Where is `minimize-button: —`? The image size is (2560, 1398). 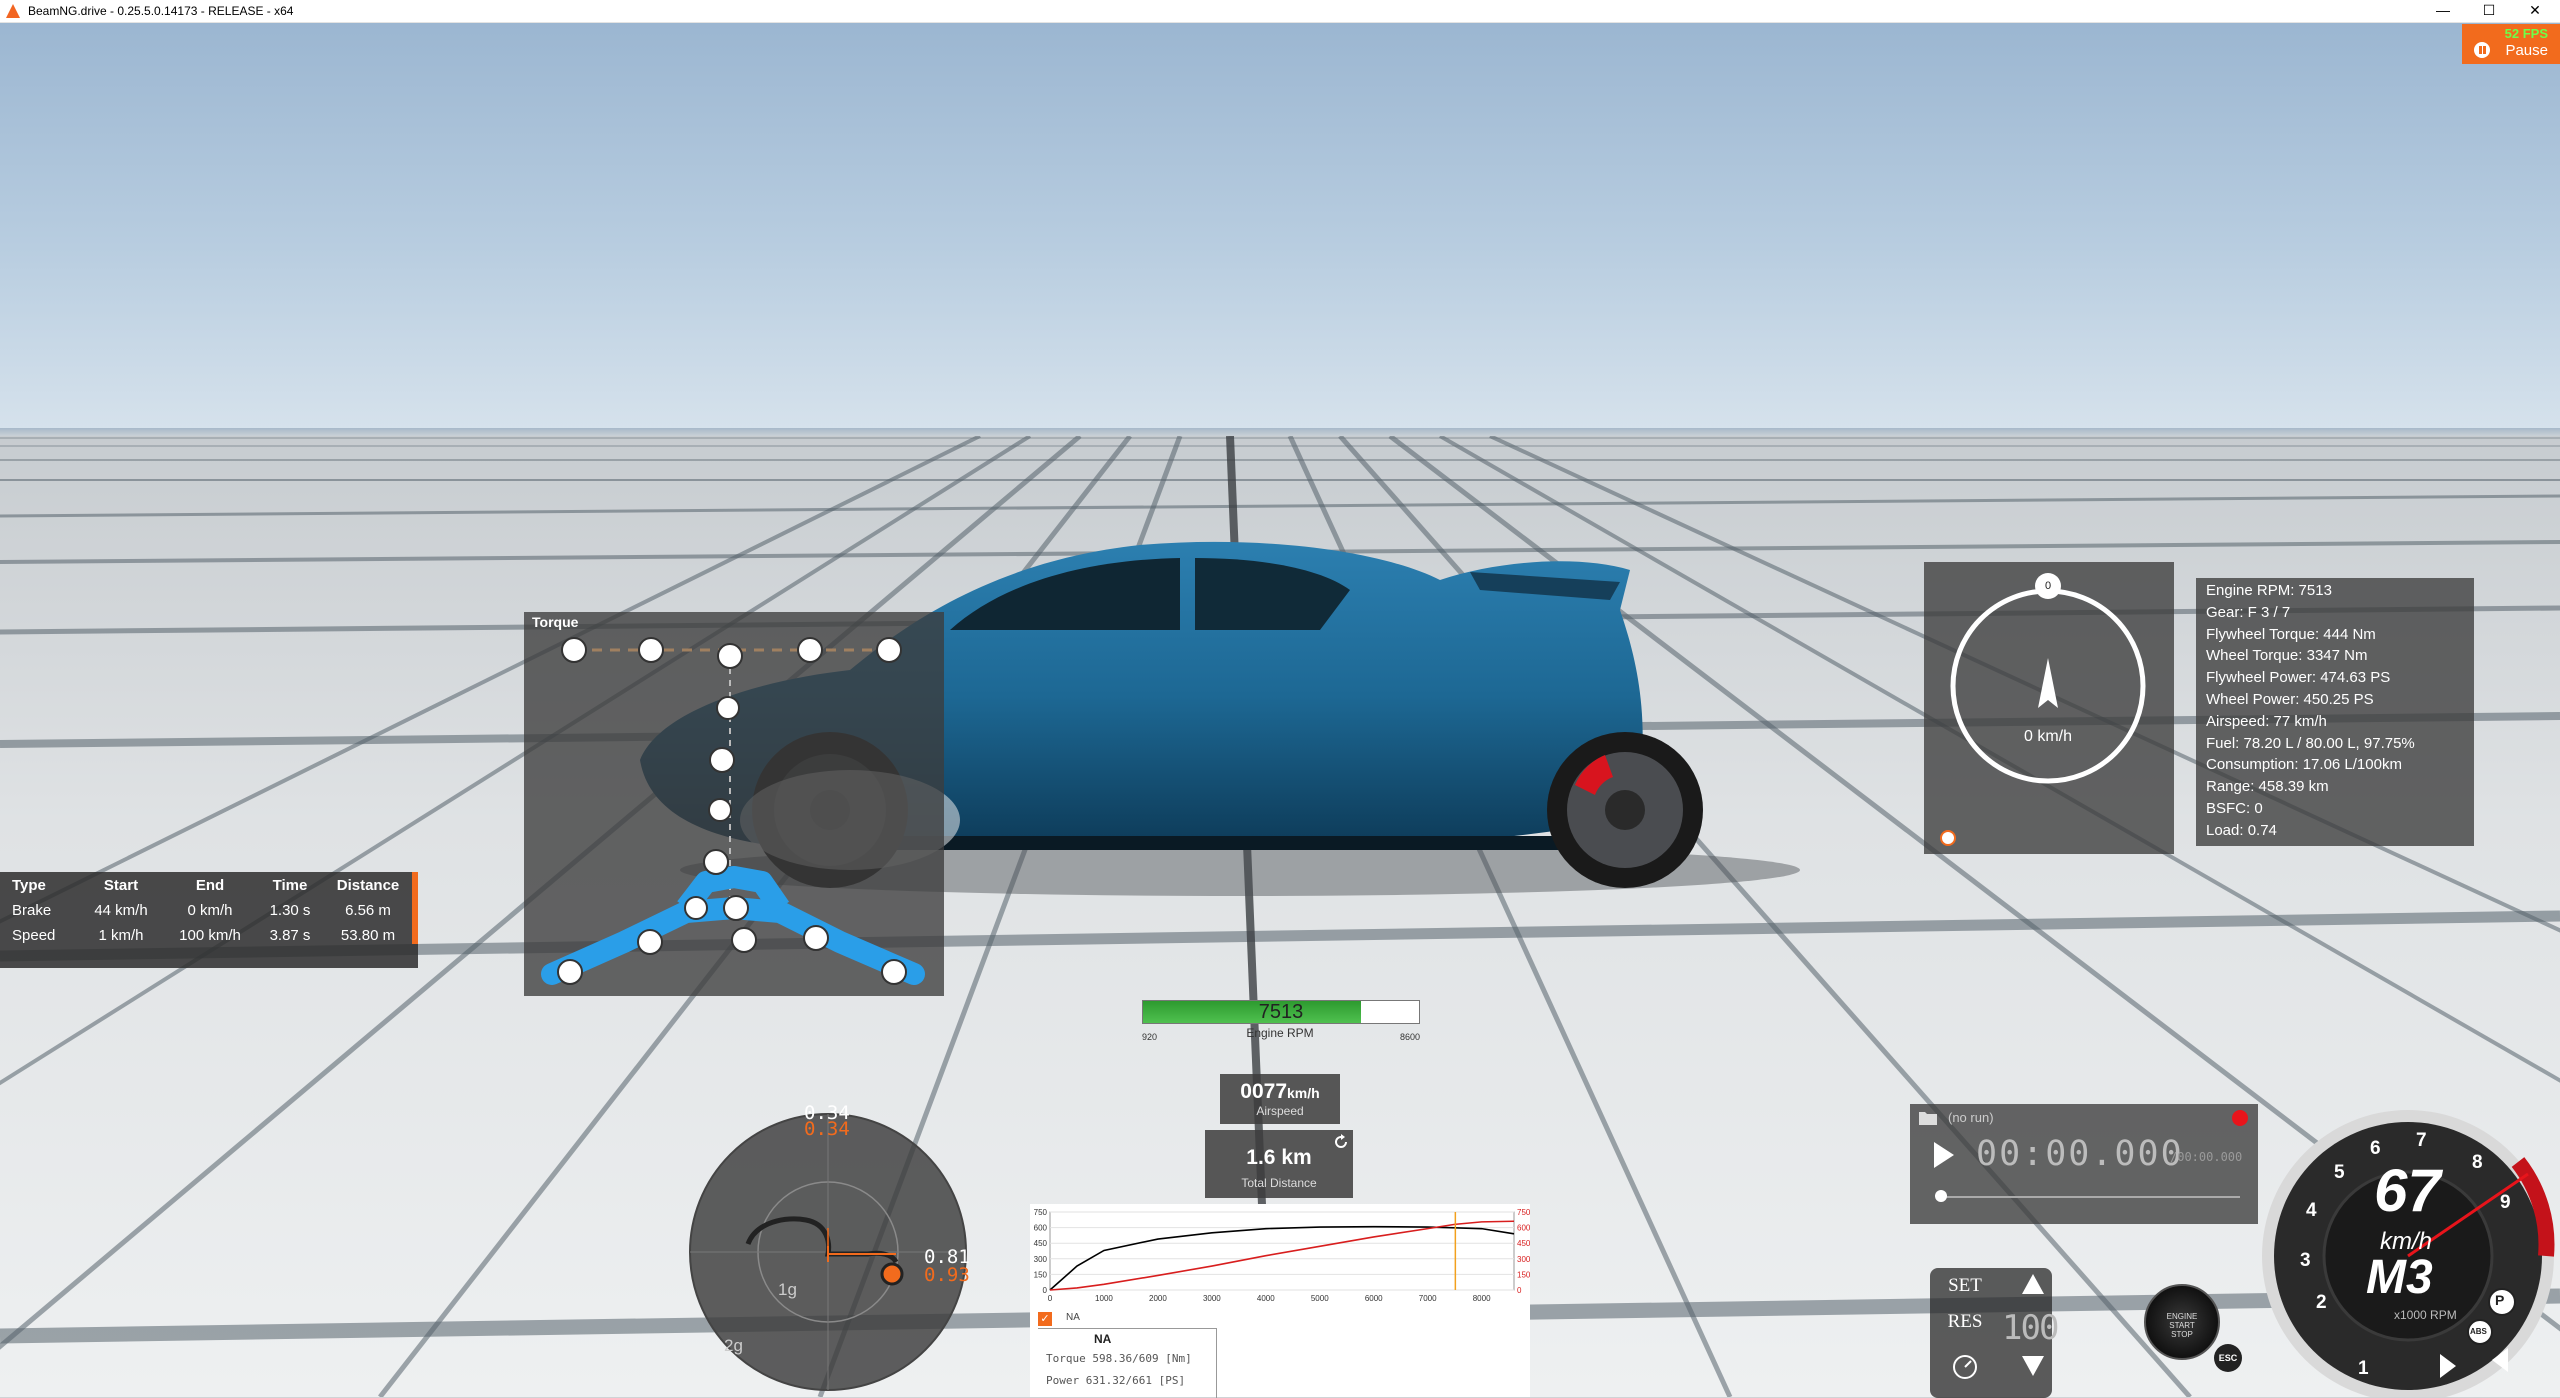
minimize-button: — is located at coordinates (2443, 11).